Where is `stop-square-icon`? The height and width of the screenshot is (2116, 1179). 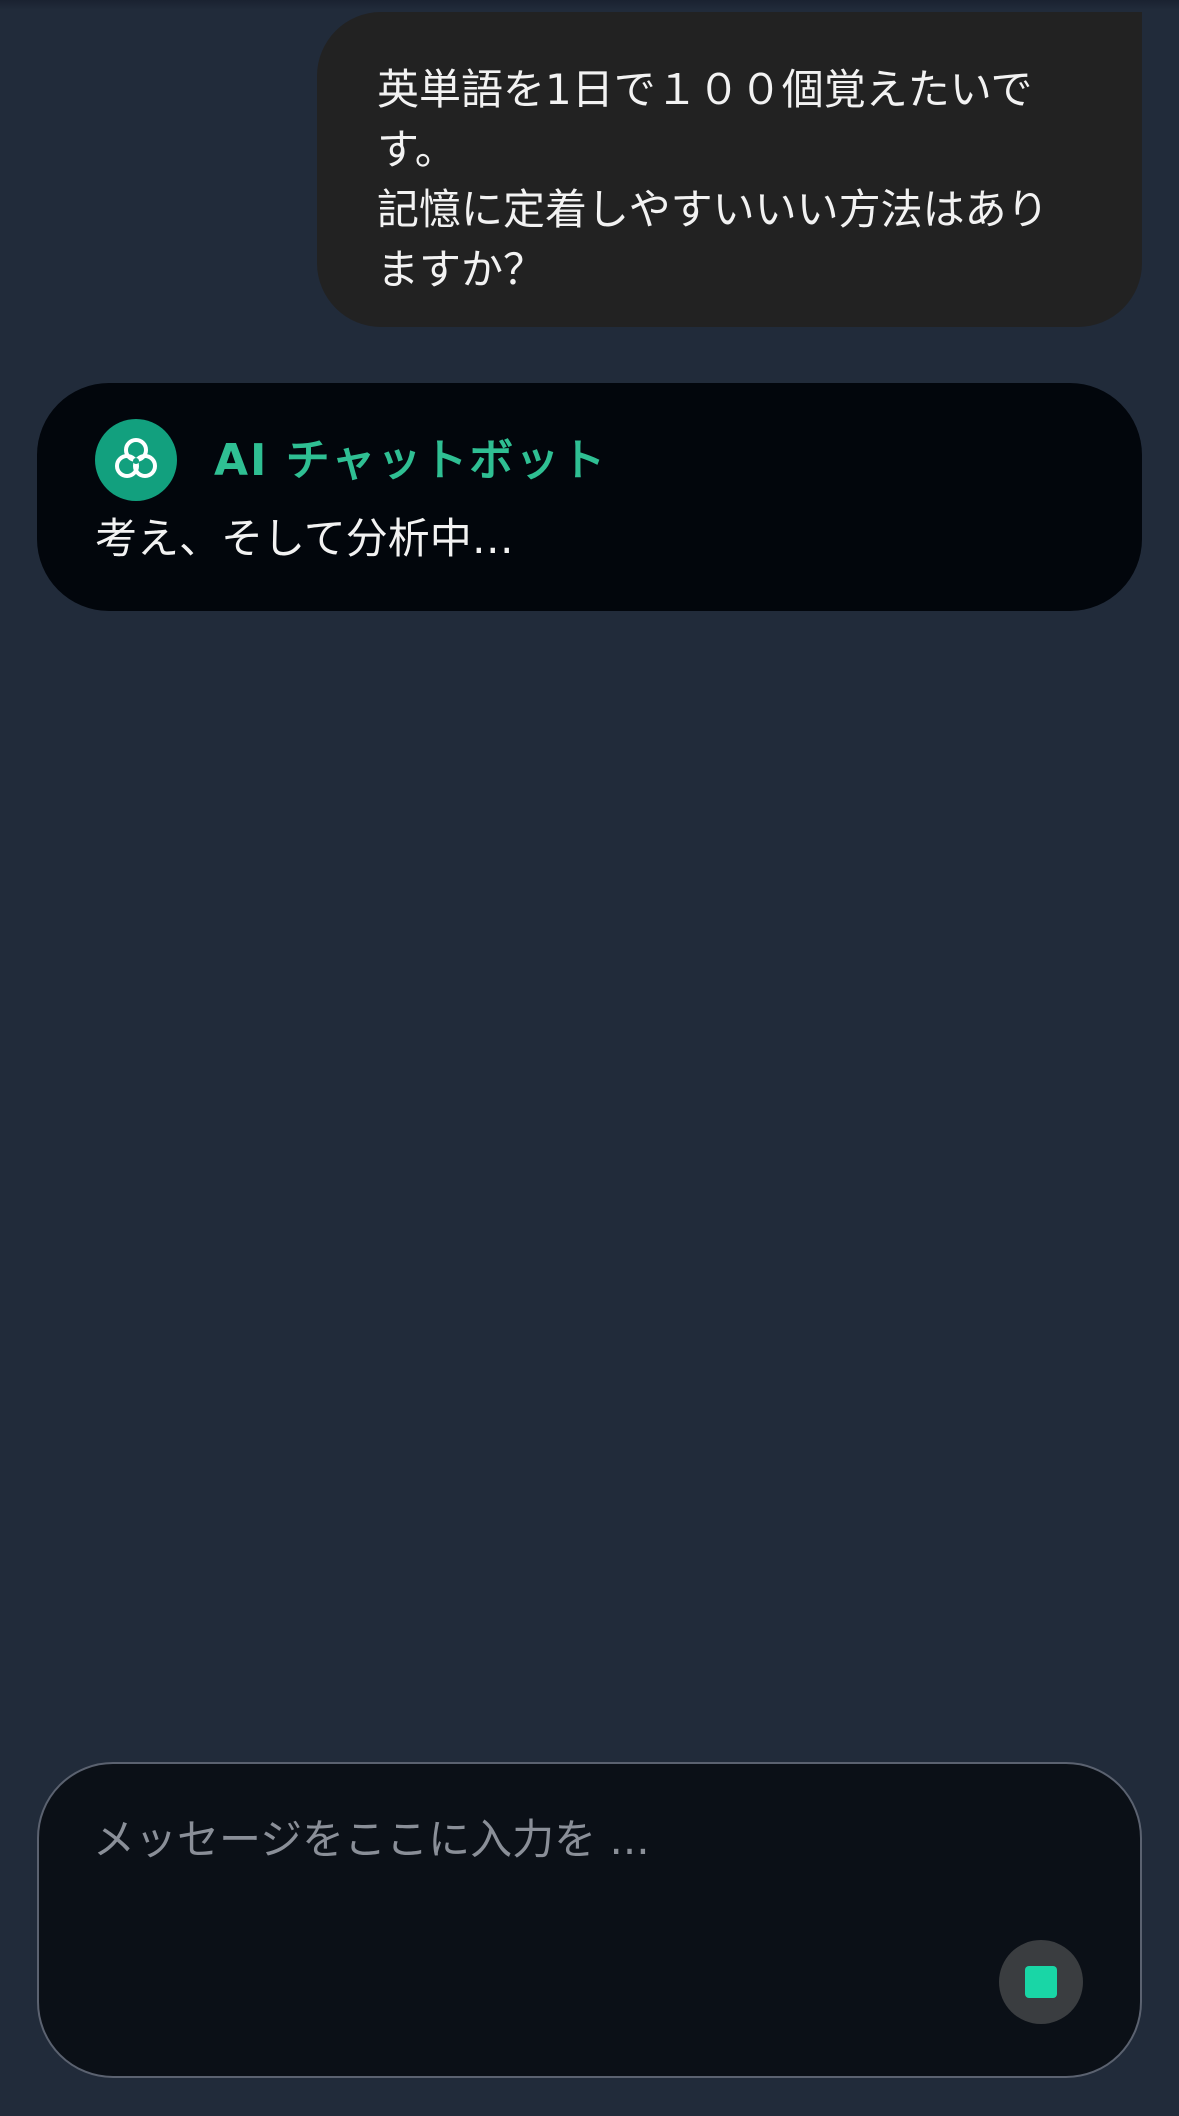
stop-square-icon is located at coordinates (1041, 1982).